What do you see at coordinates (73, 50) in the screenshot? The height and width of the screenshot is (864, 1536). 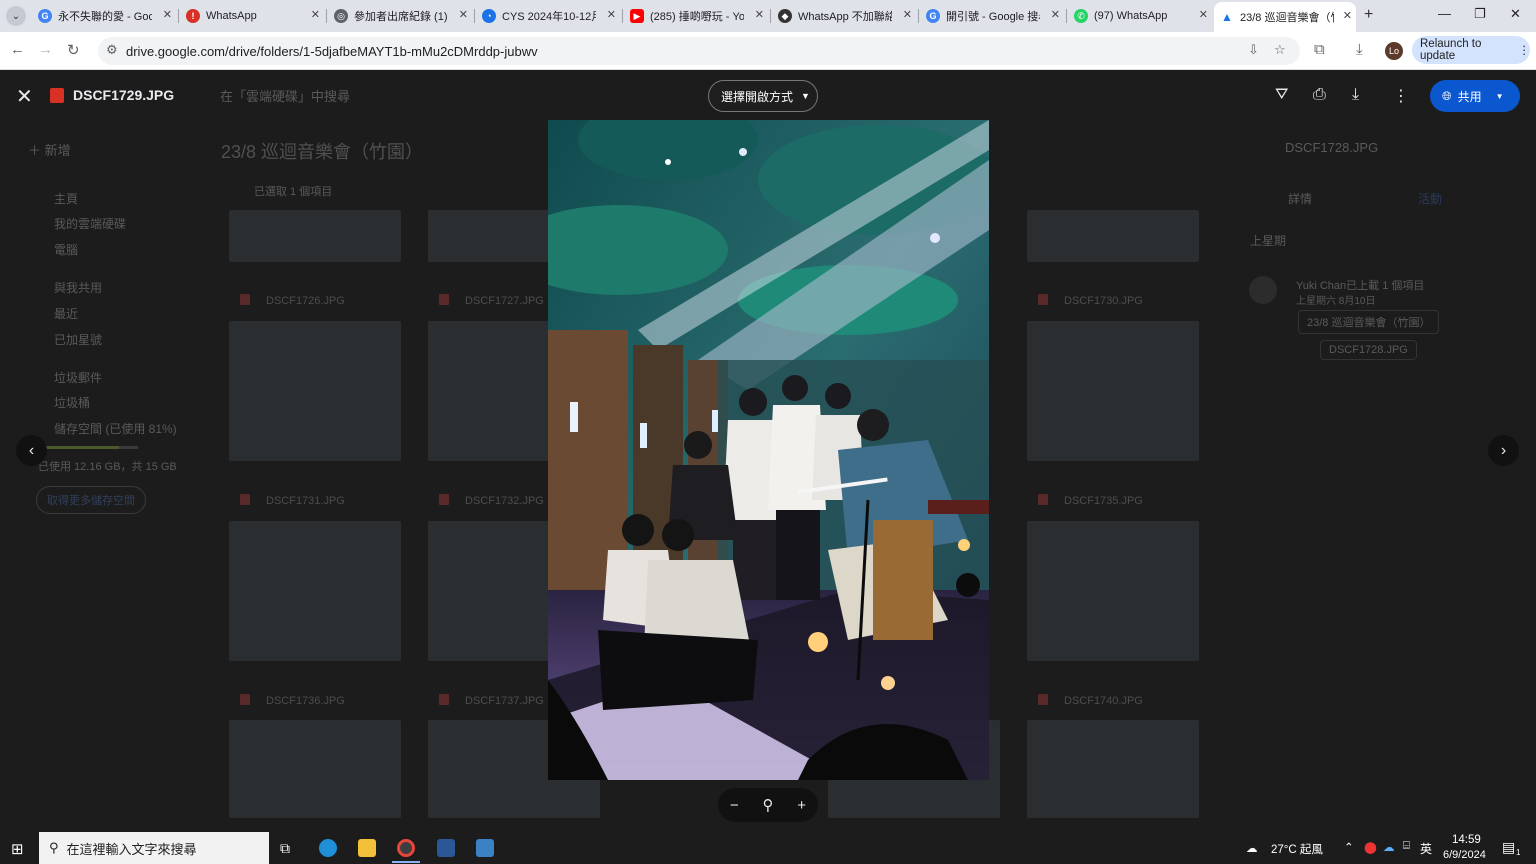 I see `reload-icon: ↻` at bounding box center [73, 50].